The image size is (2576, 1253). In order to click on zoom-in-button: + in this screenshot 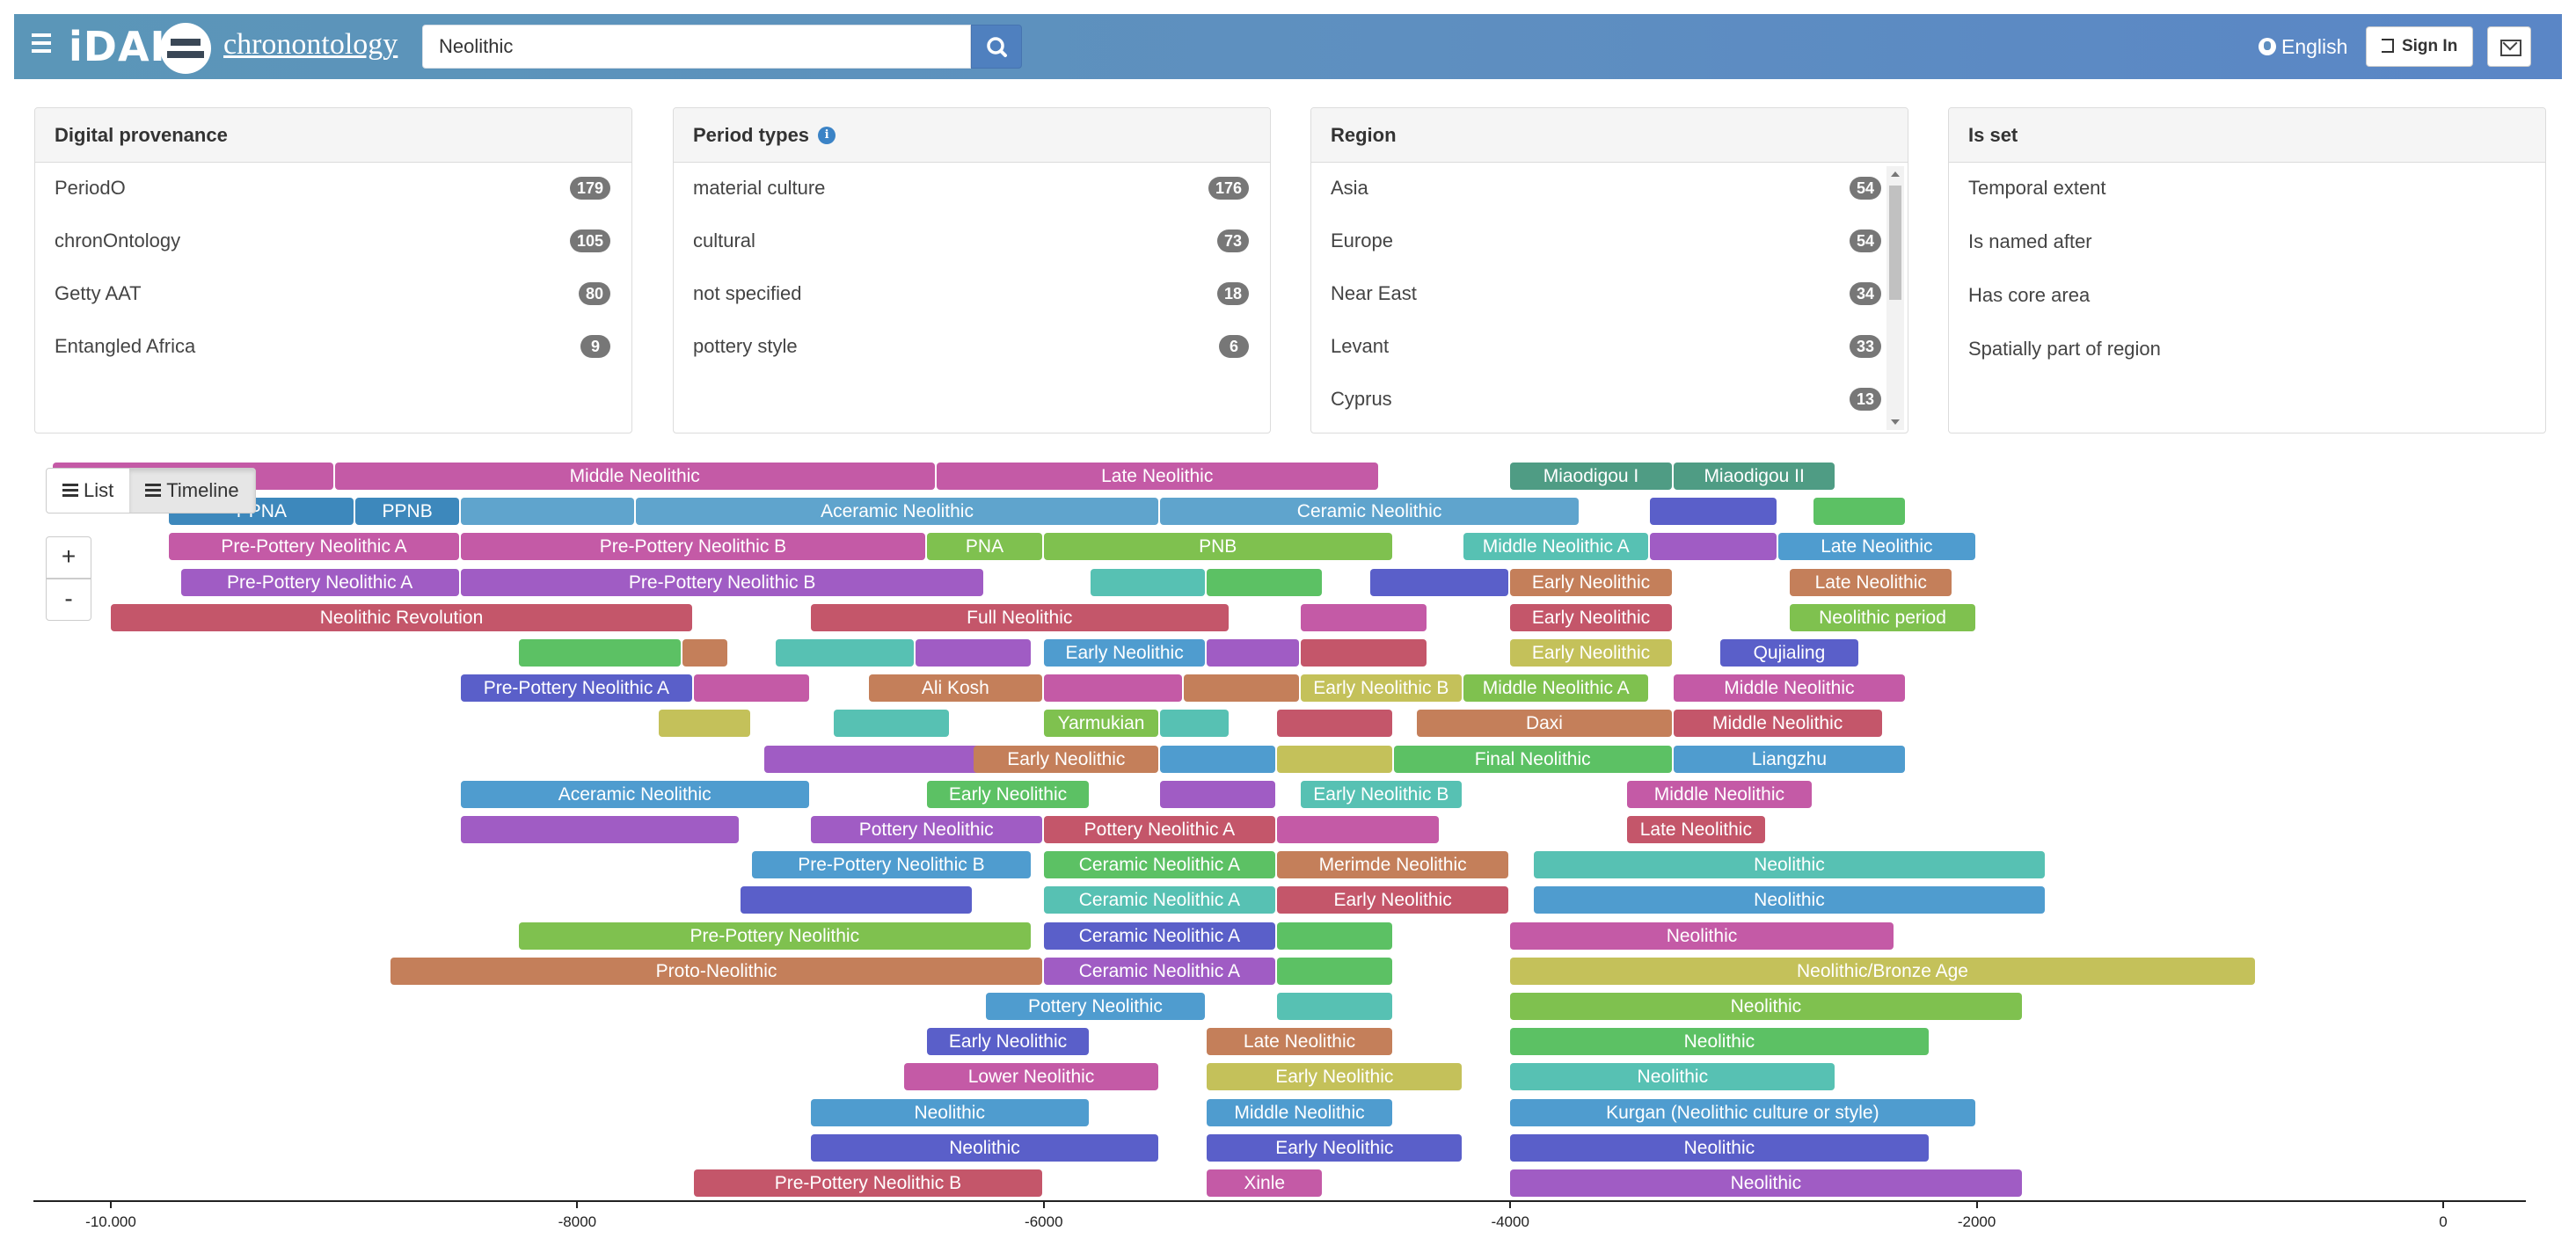, I will do `click(68, 558)`.